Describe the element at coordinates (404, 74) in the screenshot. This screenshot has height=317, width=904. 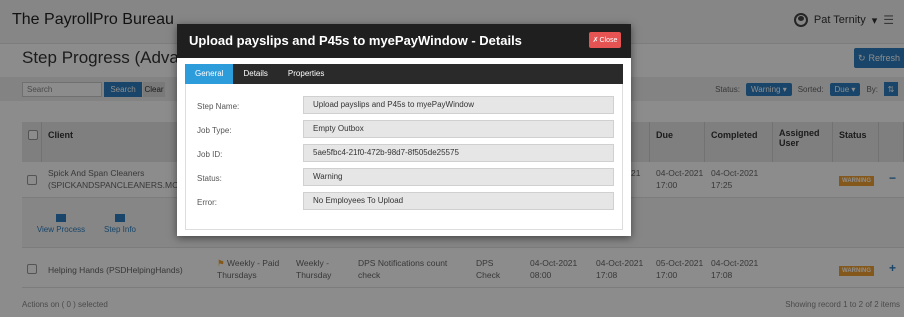
I see `modal-tabs: General Details Properties` at that location.